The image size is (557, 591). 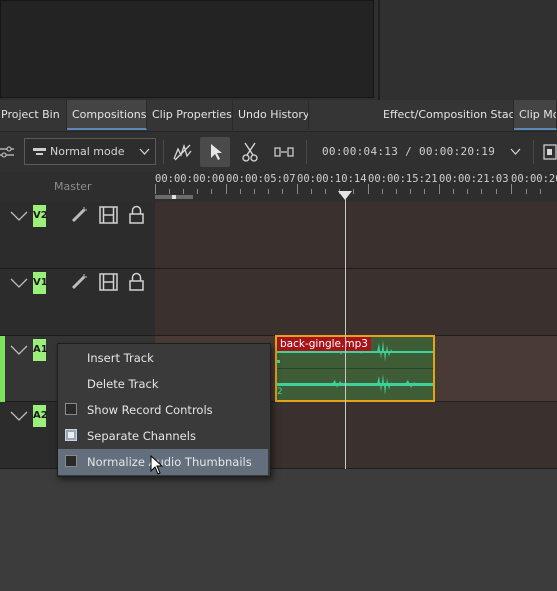 What do you see at coordinates (457, 151) in the screenshot?
I see `timecode-total: 00:00:20:19` at bounding box center [457, 151].